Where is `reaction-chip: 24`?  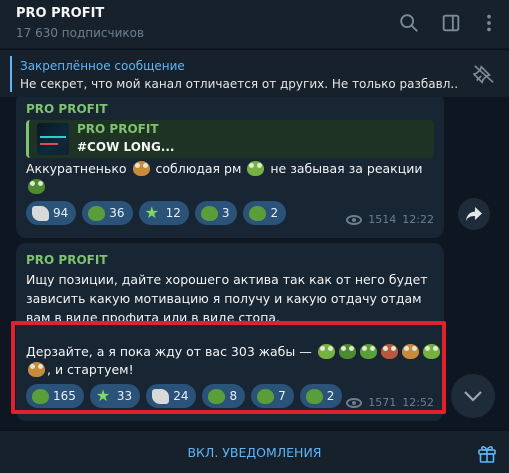 reaction-chip: 24 is located at coordinates (171, 396).